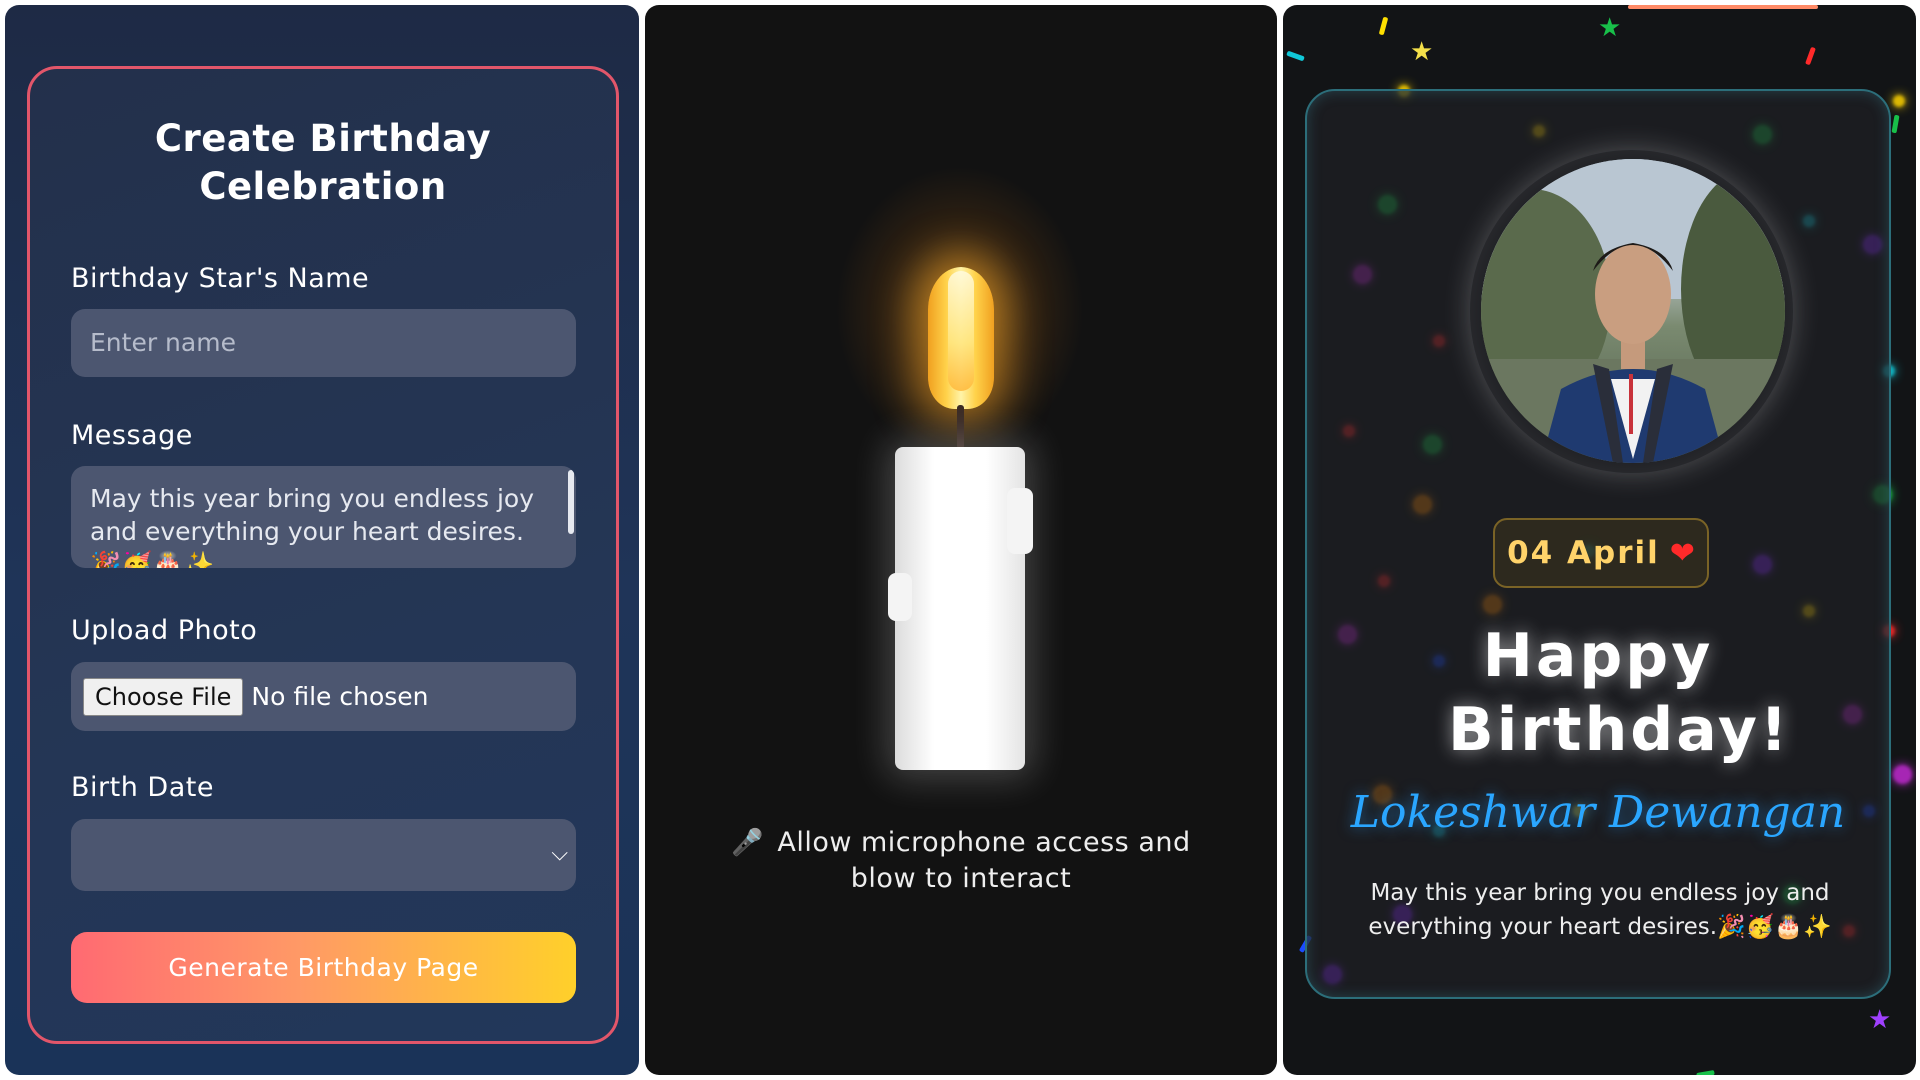 Image resolution: width=1920 pixels, height=1080 pixels. I want to click on flame-core, so click(961, 331).